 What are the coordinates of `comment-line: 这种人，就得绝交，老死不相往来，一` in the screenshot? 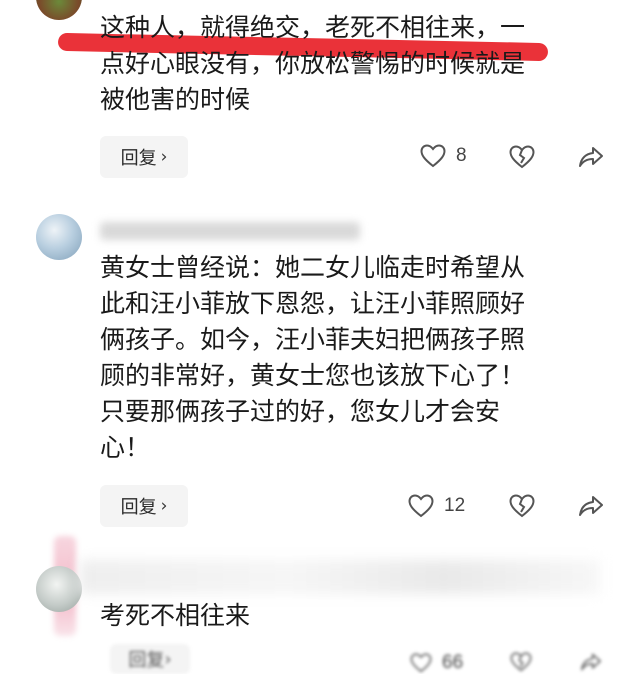 It's located at (313, 27).